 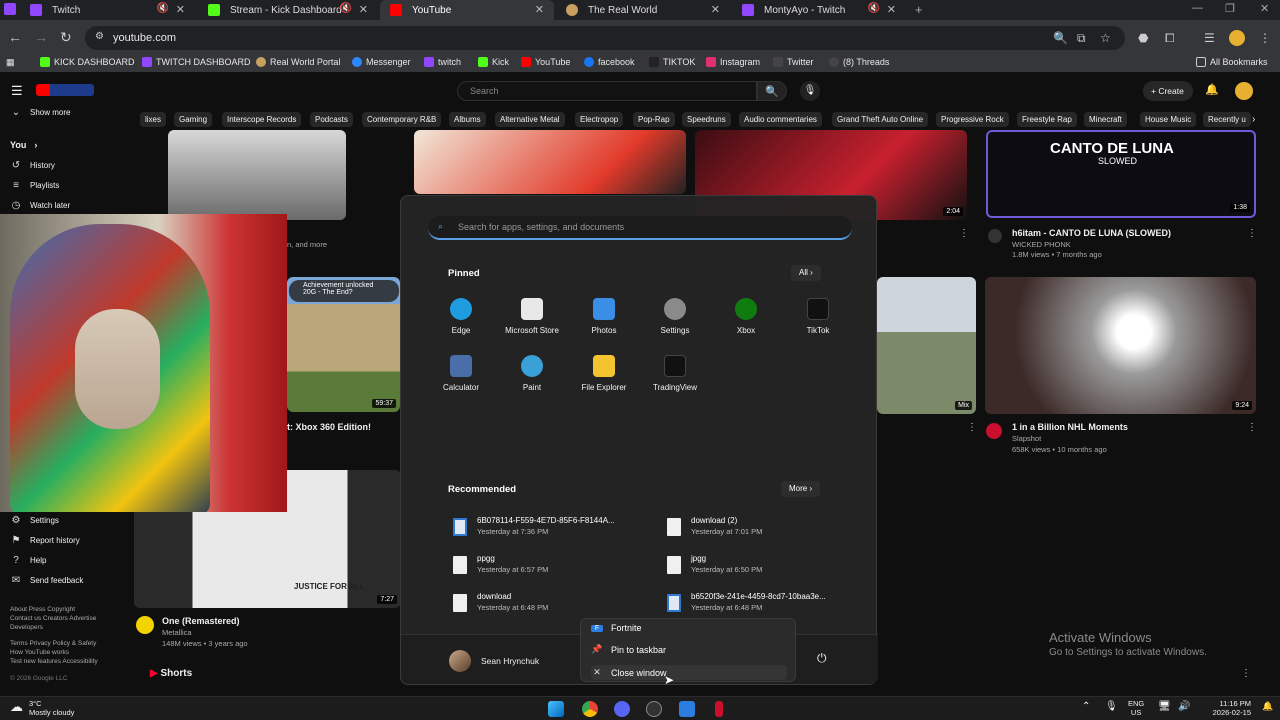 I want to click on sidebar-item-watch-later: ◷ Watch later, so click(x=40, y=205).